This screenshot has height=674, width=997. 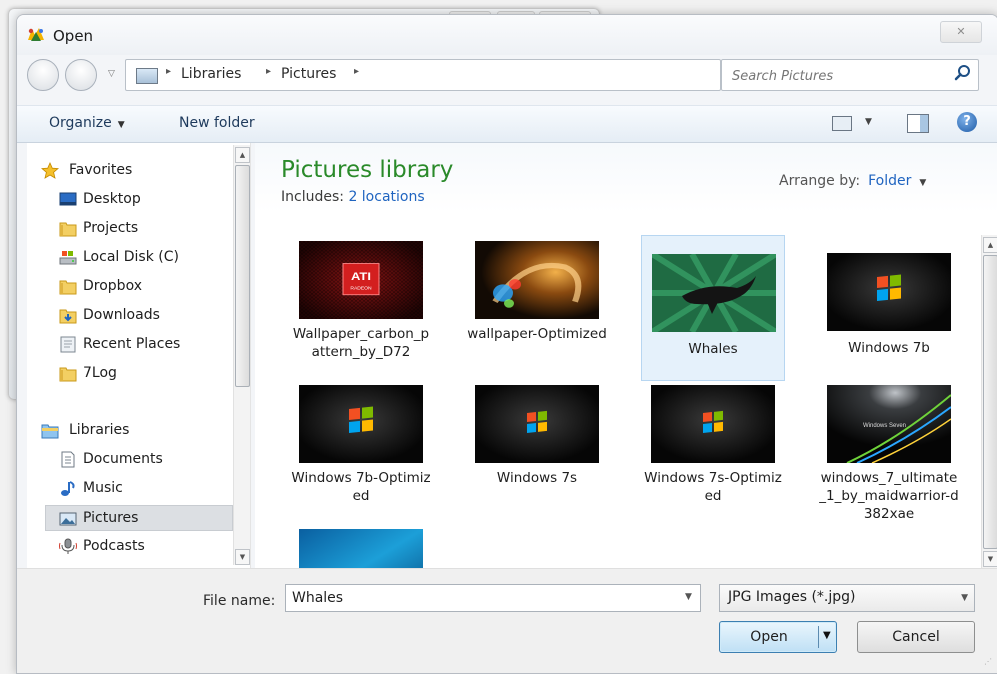 I want to click on file-item, so click(x=361, y=545).